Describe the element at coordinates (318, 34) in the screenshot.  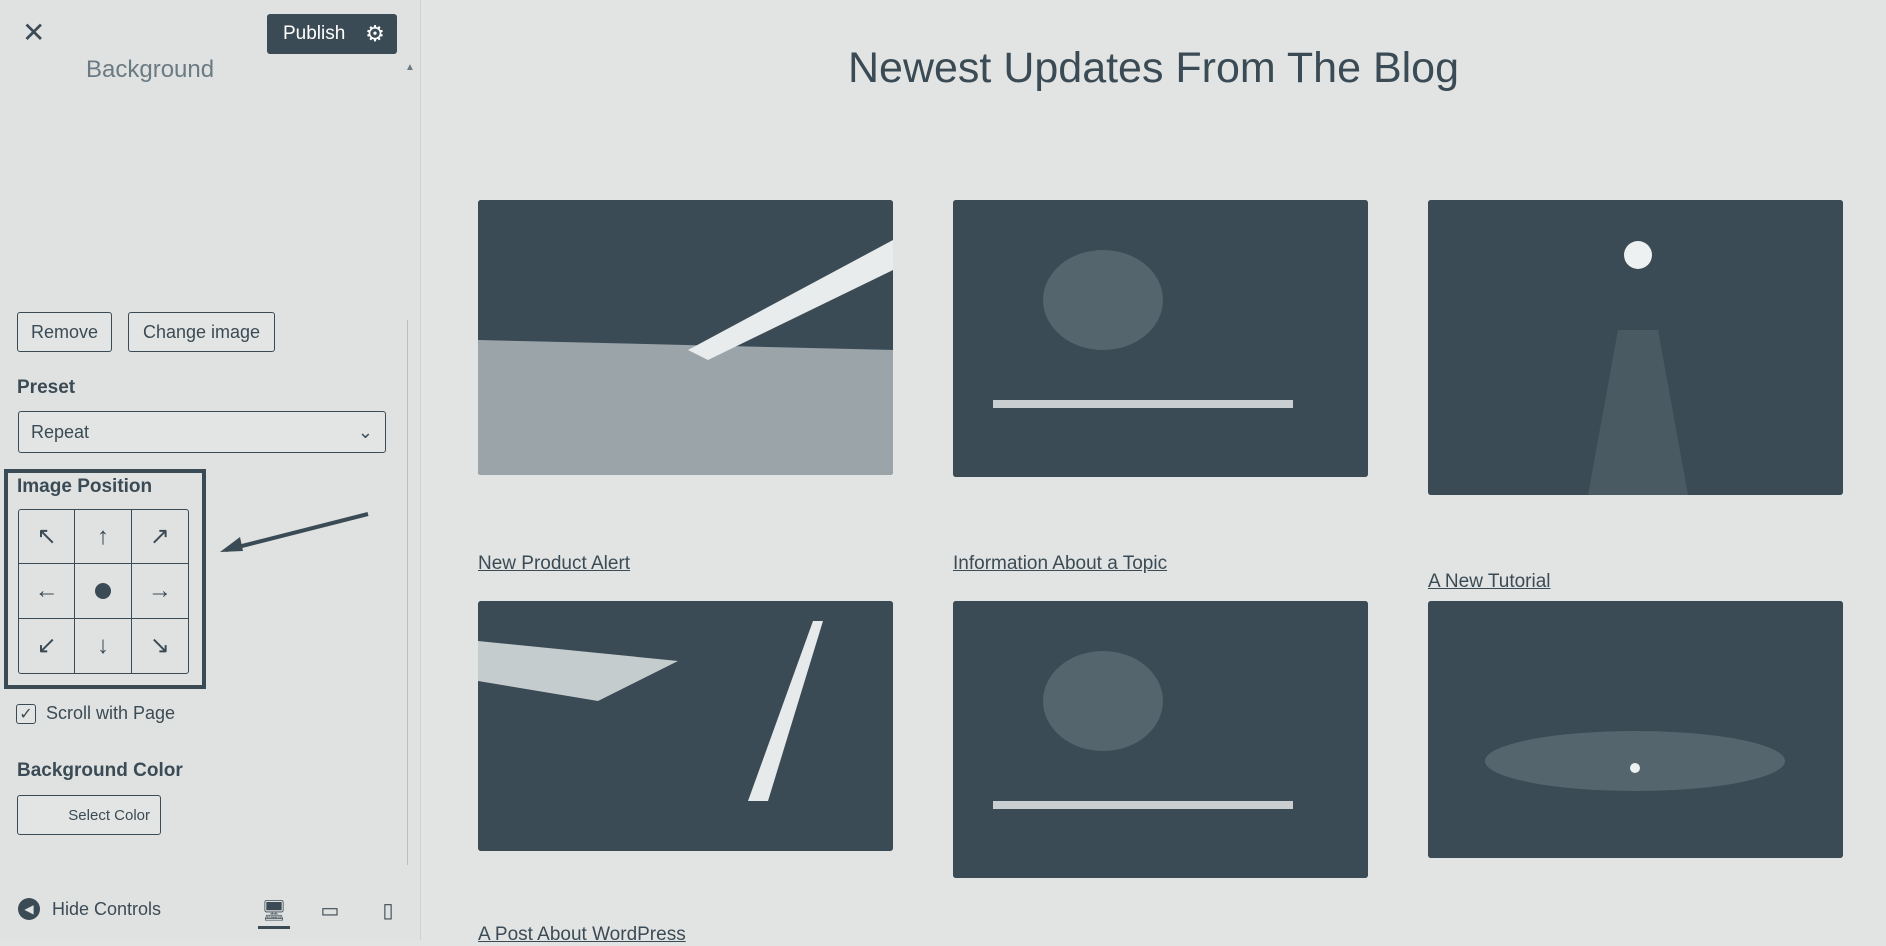
I see `publish-label: Publish` at that location.